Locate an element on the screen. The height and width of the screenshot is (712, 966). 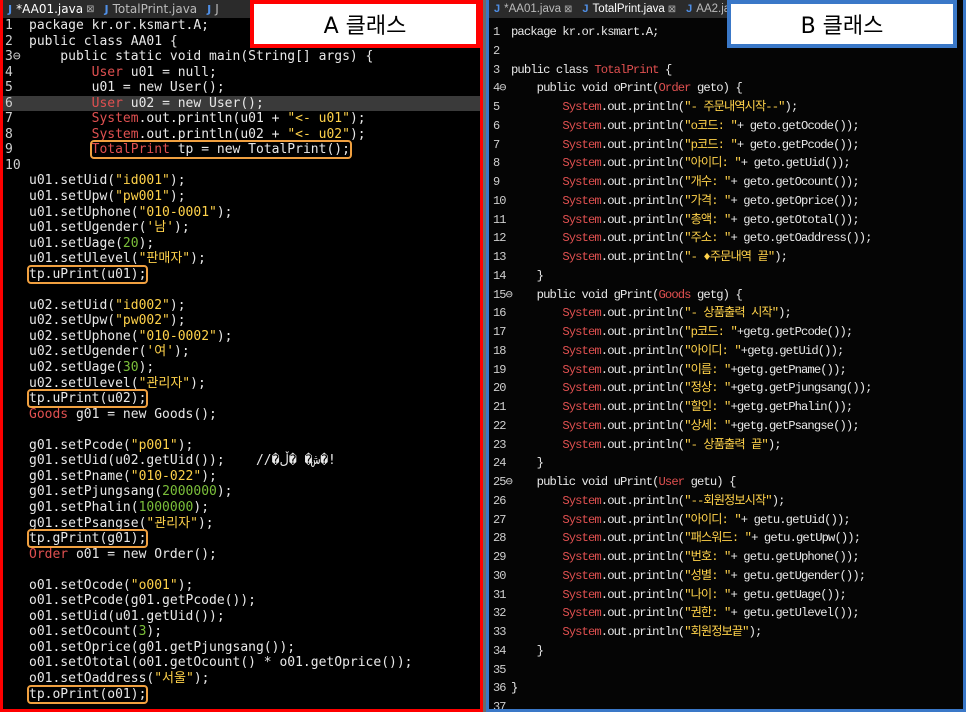
line-number: 36 is located at coordinates (500, 688).